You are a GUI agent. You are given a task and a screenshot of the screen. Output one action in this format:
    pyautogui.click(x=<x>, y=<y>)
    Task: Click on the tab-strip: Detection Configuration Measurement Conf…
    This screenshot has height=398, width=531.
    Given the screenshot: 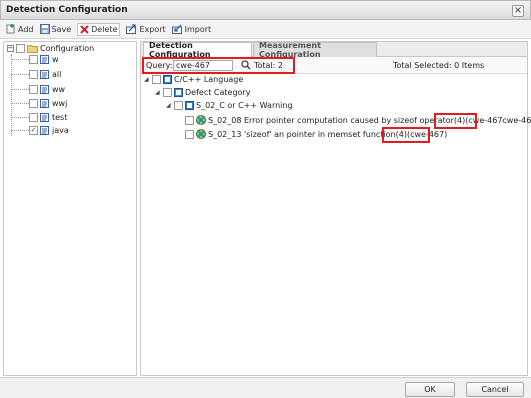 What is the action you would take?
    pyautogui.click(x=334, y=50)
    